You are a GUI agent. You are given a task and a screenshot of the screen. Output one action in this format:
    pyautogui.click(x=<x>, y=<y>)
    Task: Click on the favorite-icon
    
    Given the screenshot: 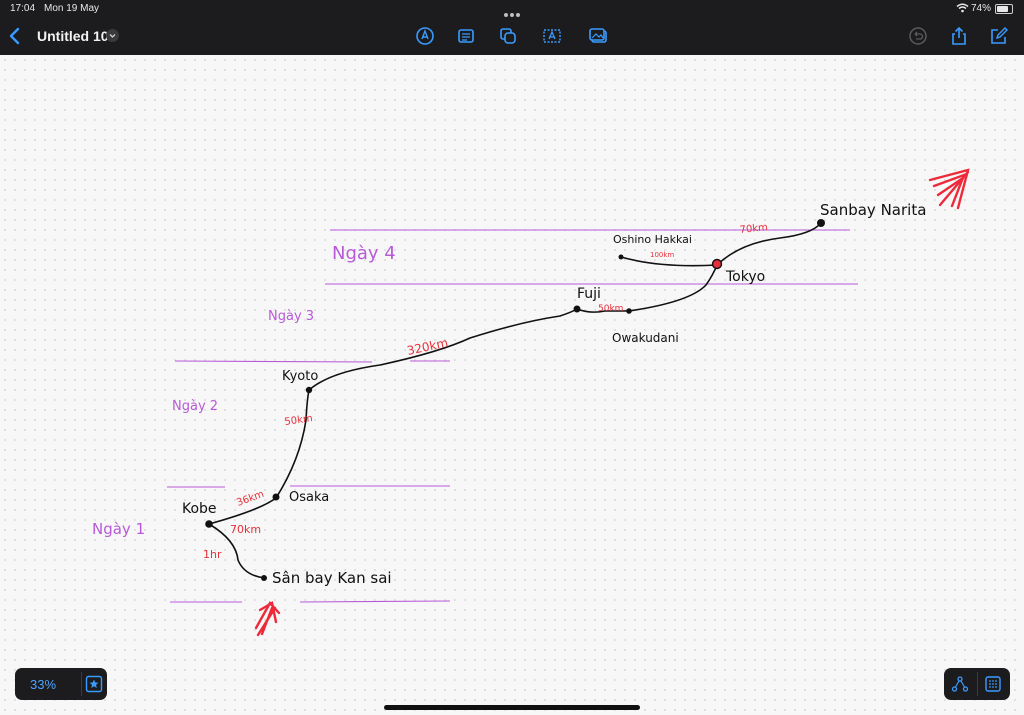 What is the action you would take?
    pyautogui.click(x=94, y=684)
    